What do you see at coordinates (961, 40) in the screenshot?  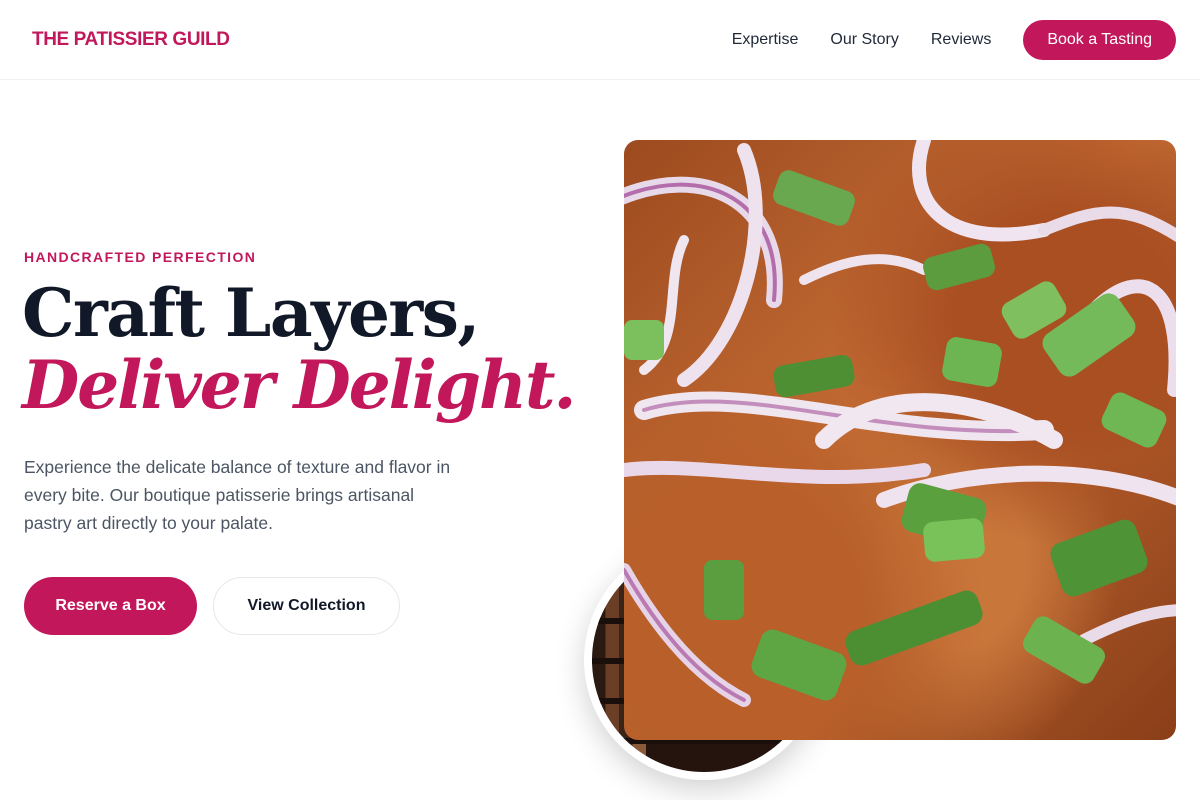 I see `nav-link-reviews: Reviews` at bounding box center [961, 40].